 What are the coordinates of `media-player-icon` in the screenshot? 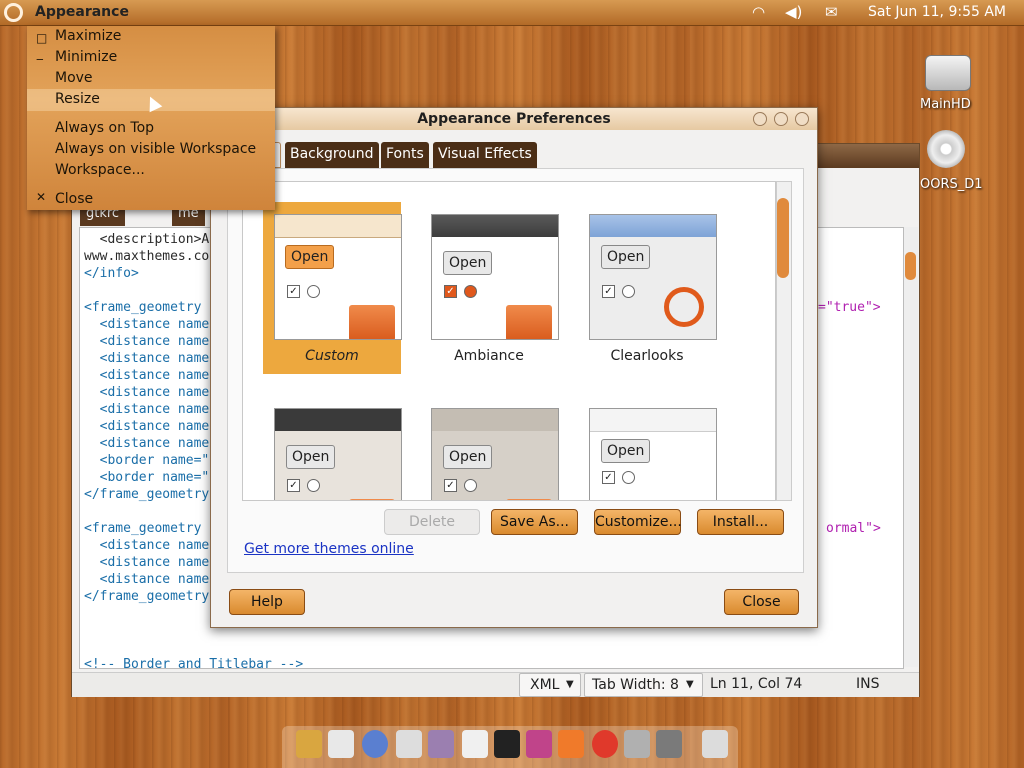 It's located at (409, 744).